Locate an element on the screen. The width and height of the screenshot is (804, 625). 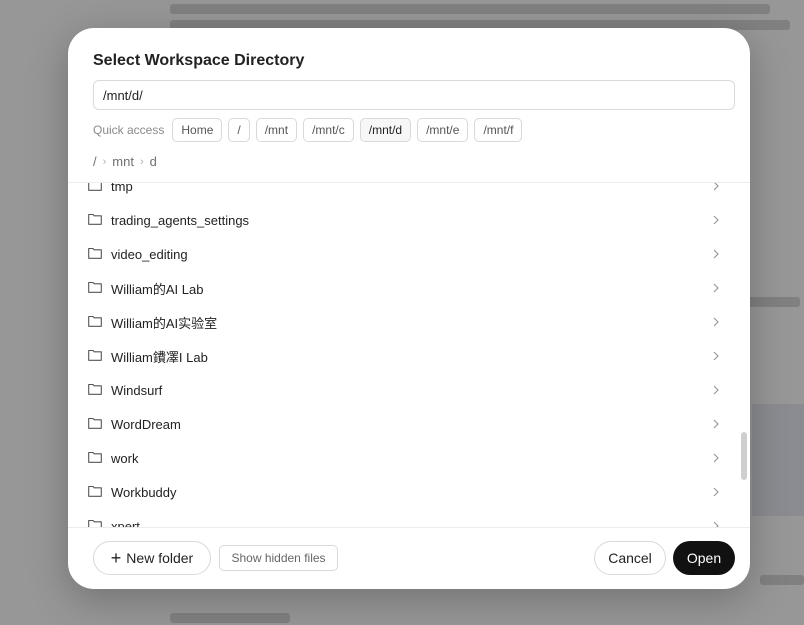
folder-row: trading_agents_settings is located at coordinates (409, 220).